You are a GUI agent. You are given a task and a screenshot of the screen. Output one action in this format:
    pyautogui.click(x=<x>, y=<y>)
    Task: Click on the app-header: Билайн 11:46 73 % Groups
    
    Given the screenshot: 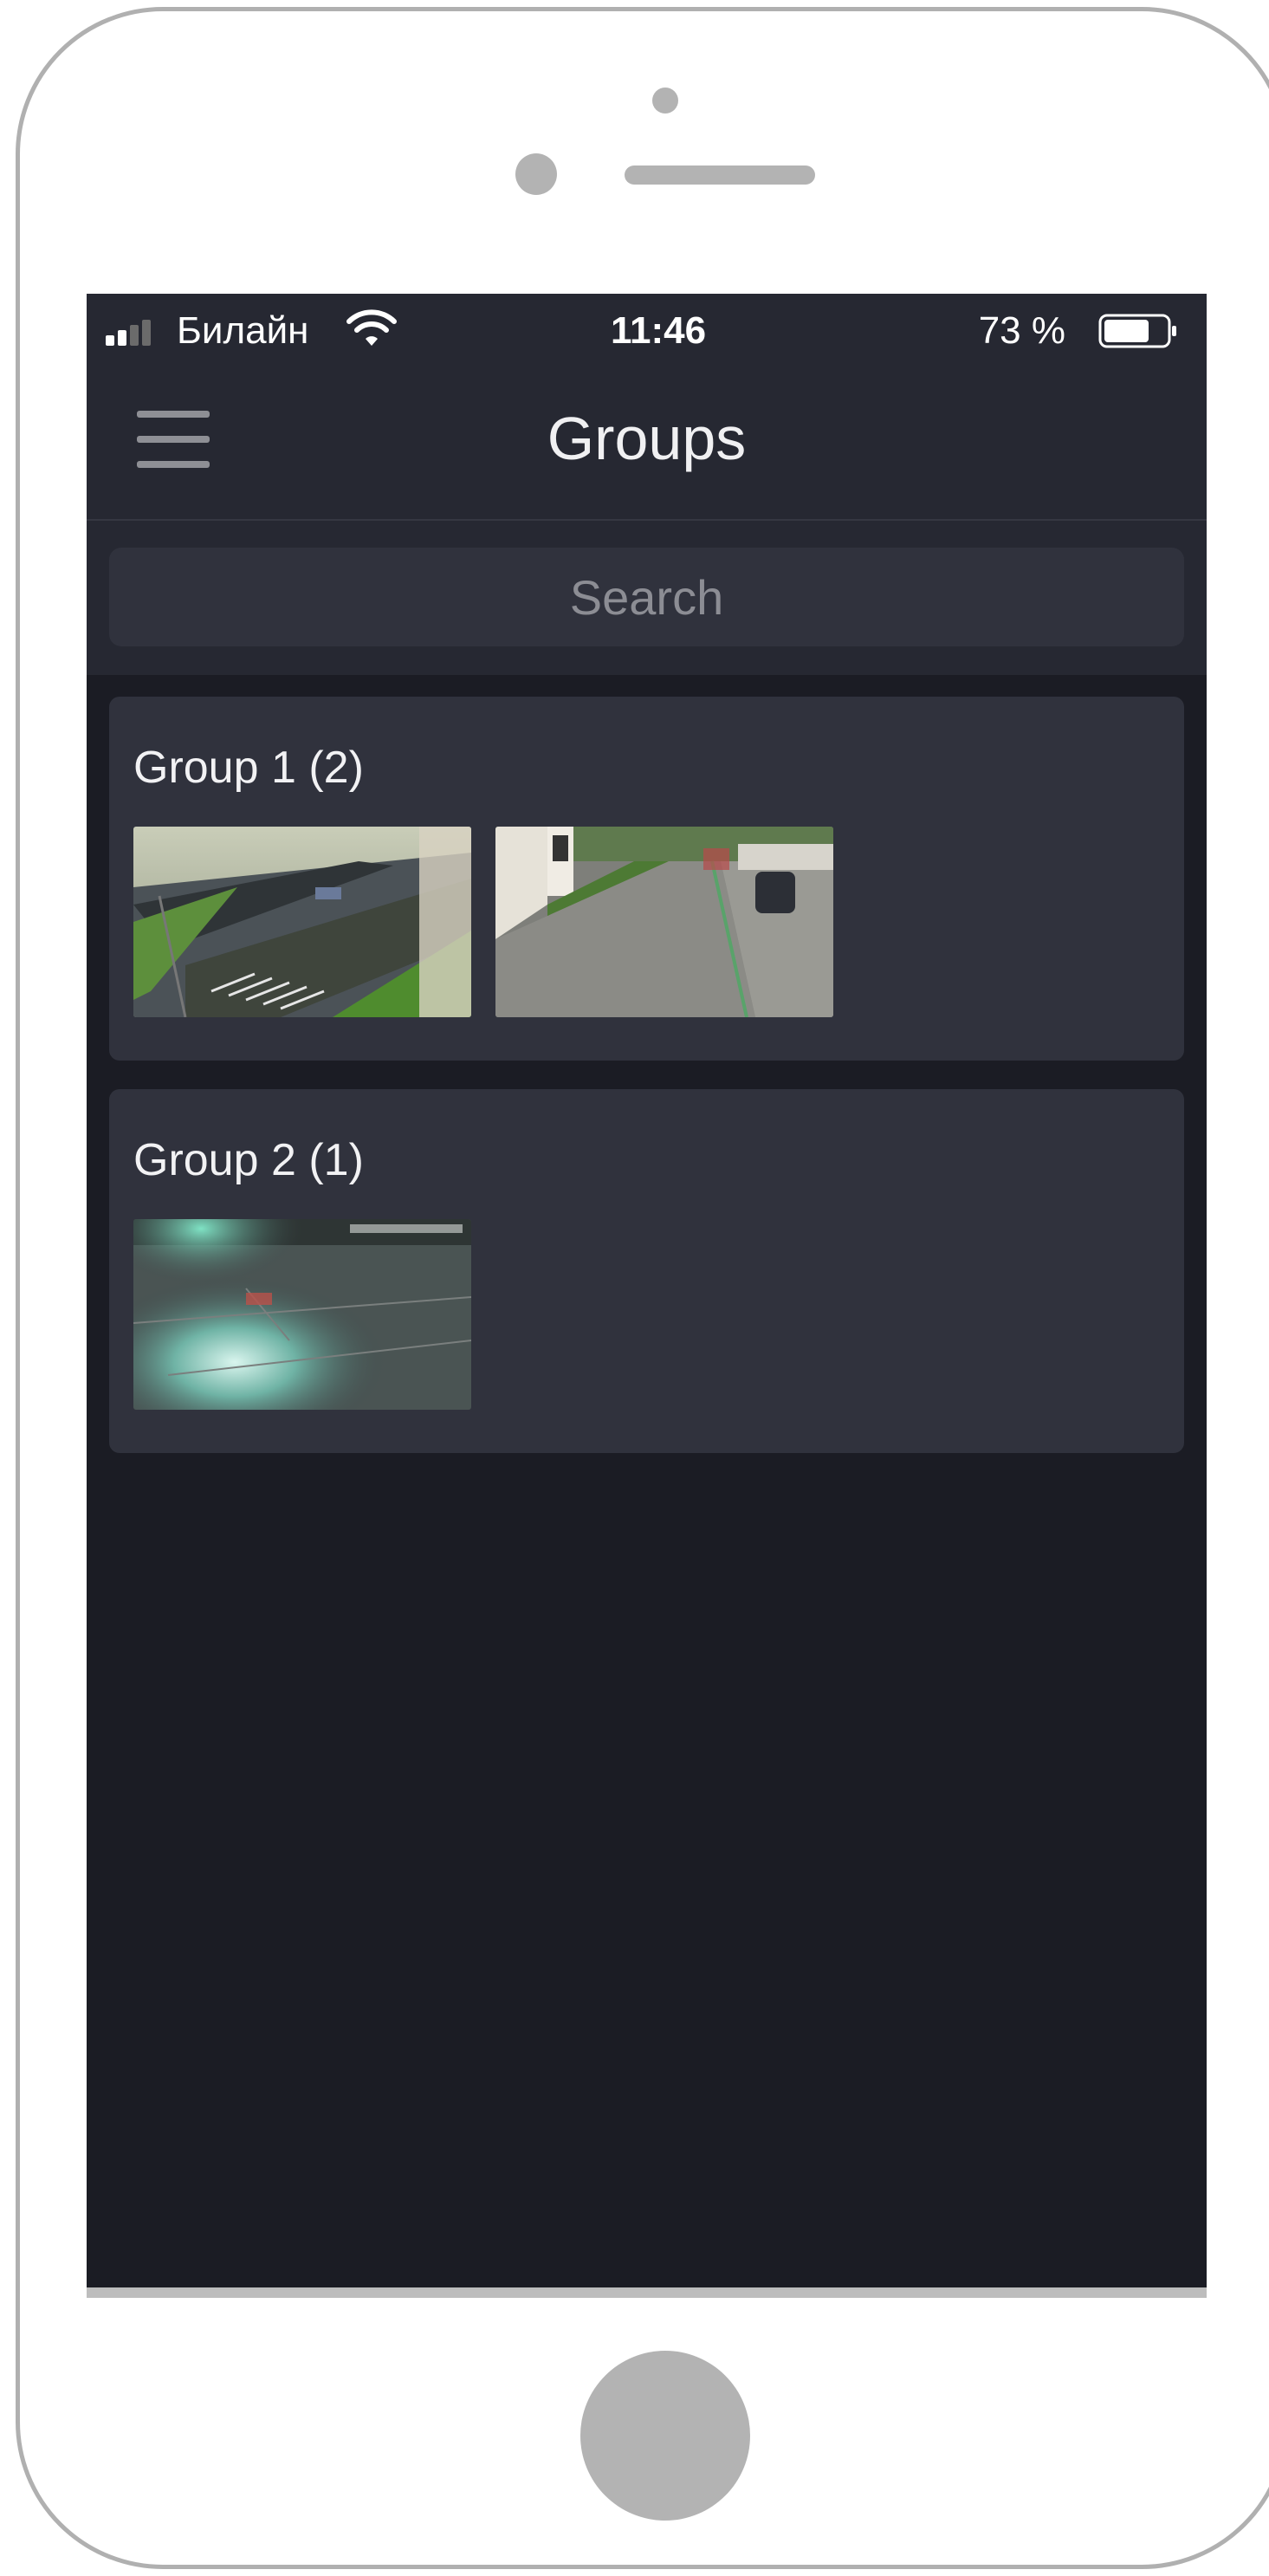 What is the action you would take?
    pyautogui.click(x=647, y=485)
    